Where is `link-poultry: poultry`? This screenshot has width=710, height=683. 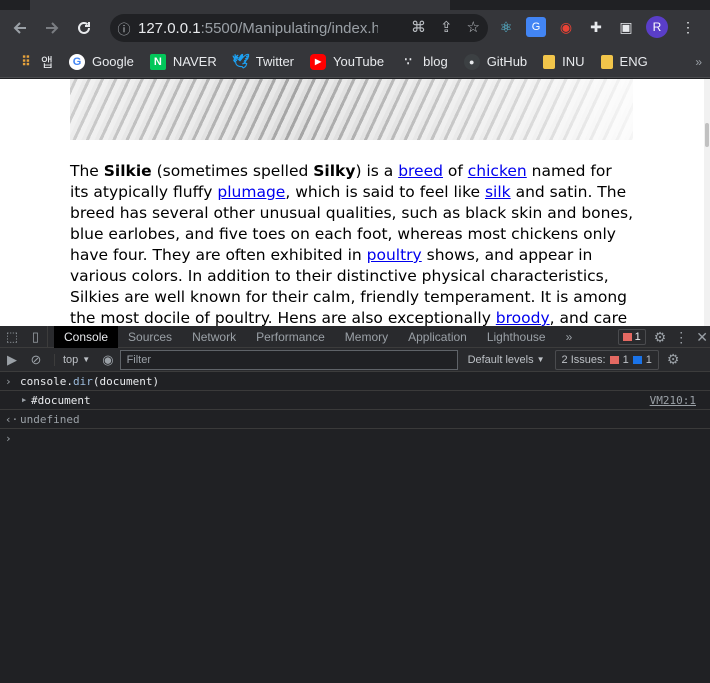
link-poultry: poultry is located at coordinates (394, 255).